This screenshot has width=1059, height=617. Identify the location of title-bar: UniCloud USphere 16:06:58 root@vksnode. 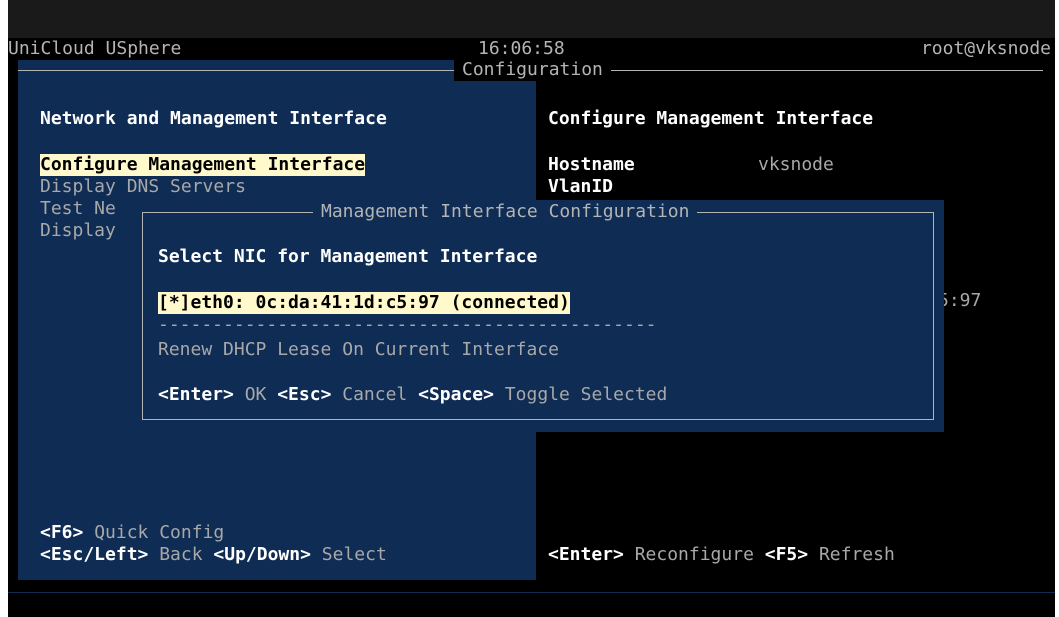
(531, 49).